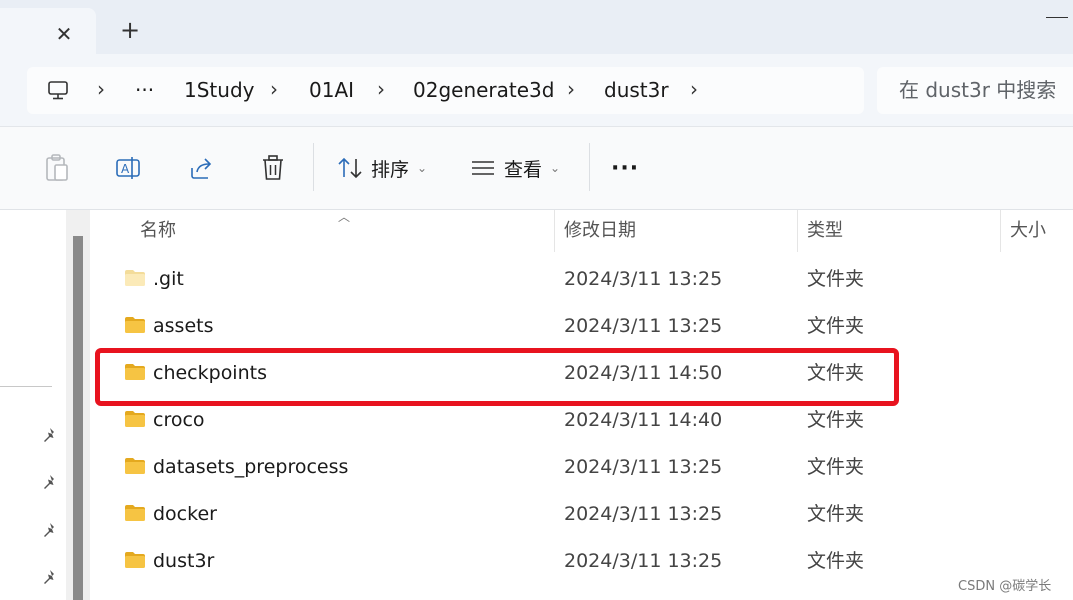 The height and width of the screenshot is (600, 1073). I want to click on delete-icon, so click(273, 167).